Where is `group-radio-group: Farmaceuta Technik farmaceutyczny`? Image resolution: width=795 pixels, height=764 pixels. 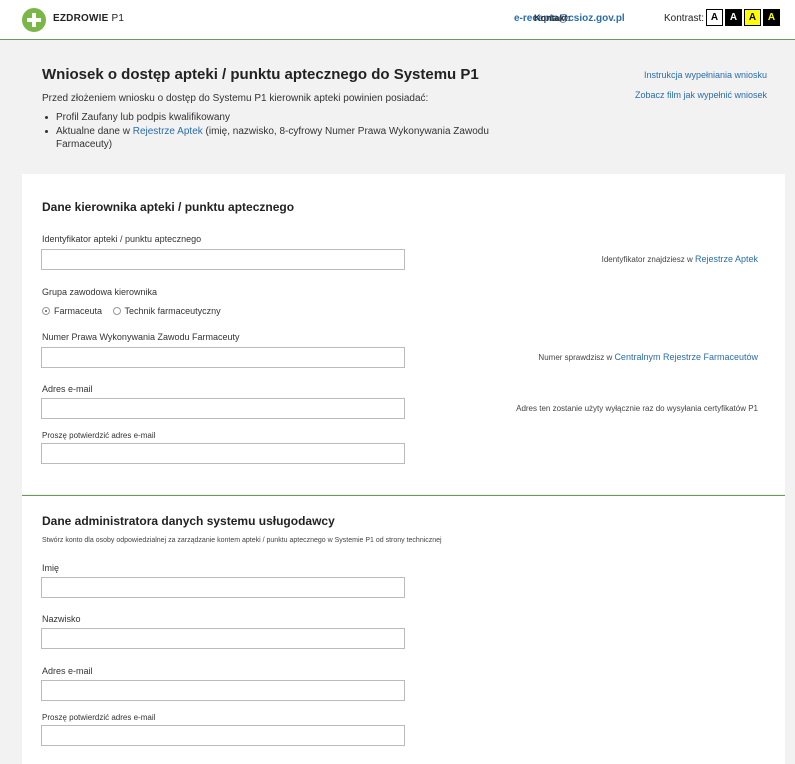
group-radio-group: Farmaceuta Technik farmaceutyczny is located at coordinates (135, 311).